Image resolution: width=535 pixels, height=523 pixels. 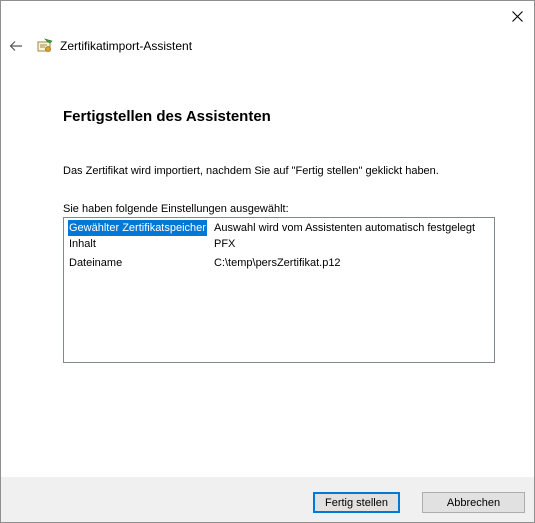 I want to click on close-icon, so click(x=517, y=16).